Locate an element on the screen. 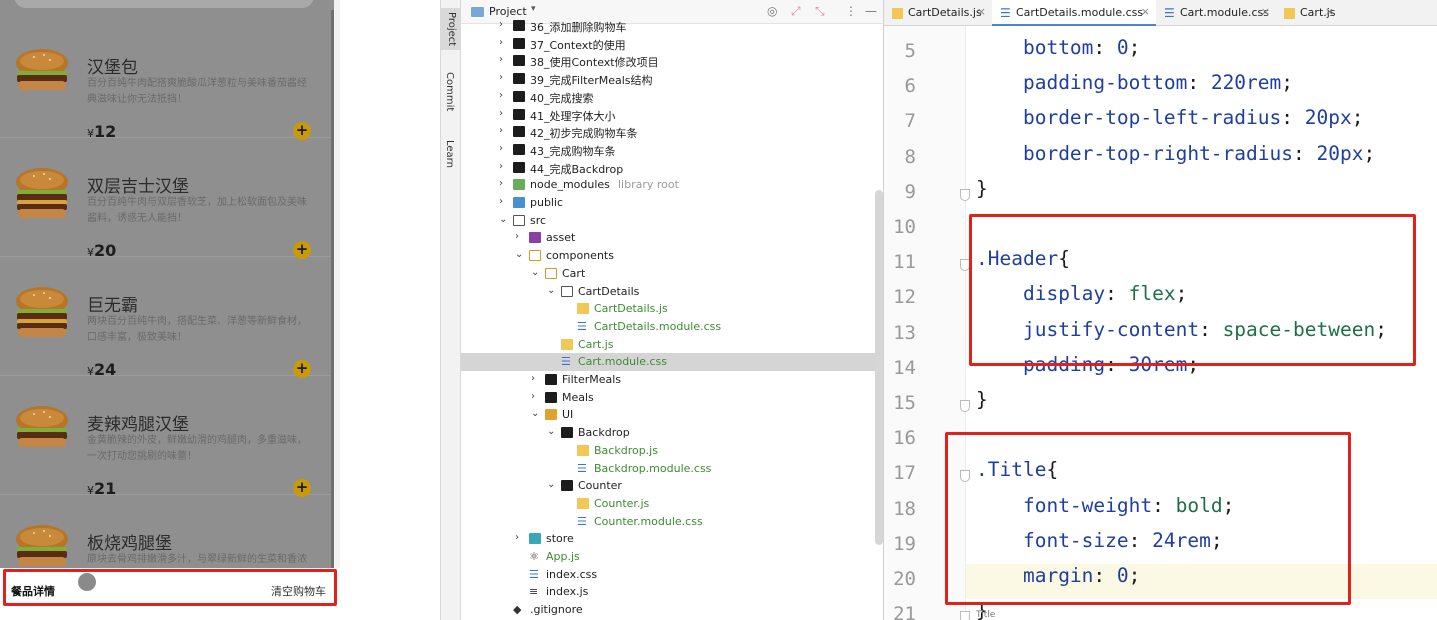 This screenshot has height=620, width=1437. tree-item: ☰ Backdrop.module.css is located at coordinates (672, 469).